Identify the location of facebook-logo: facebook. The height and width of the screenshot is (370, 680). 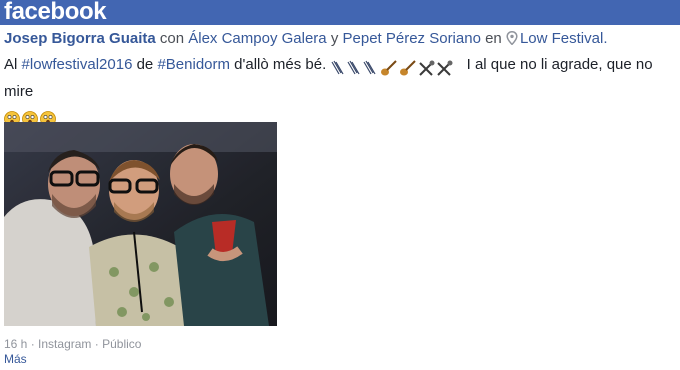
(55, 12).